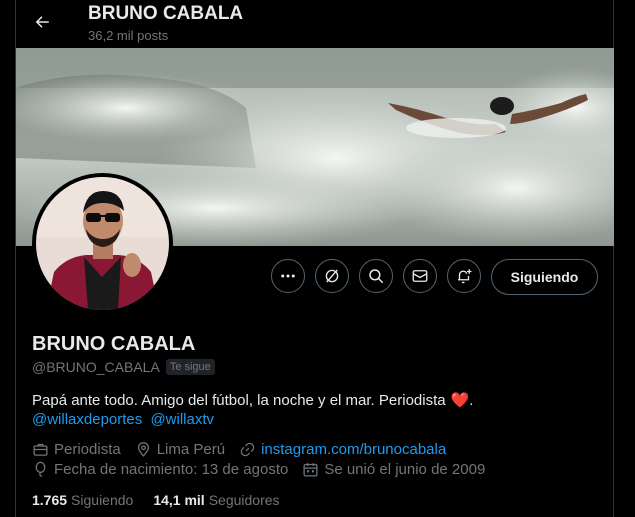 Image resolution: width=635 pixels, height=517 pixels. I want to click on location-text: Lima Perú, so click(191, 449).